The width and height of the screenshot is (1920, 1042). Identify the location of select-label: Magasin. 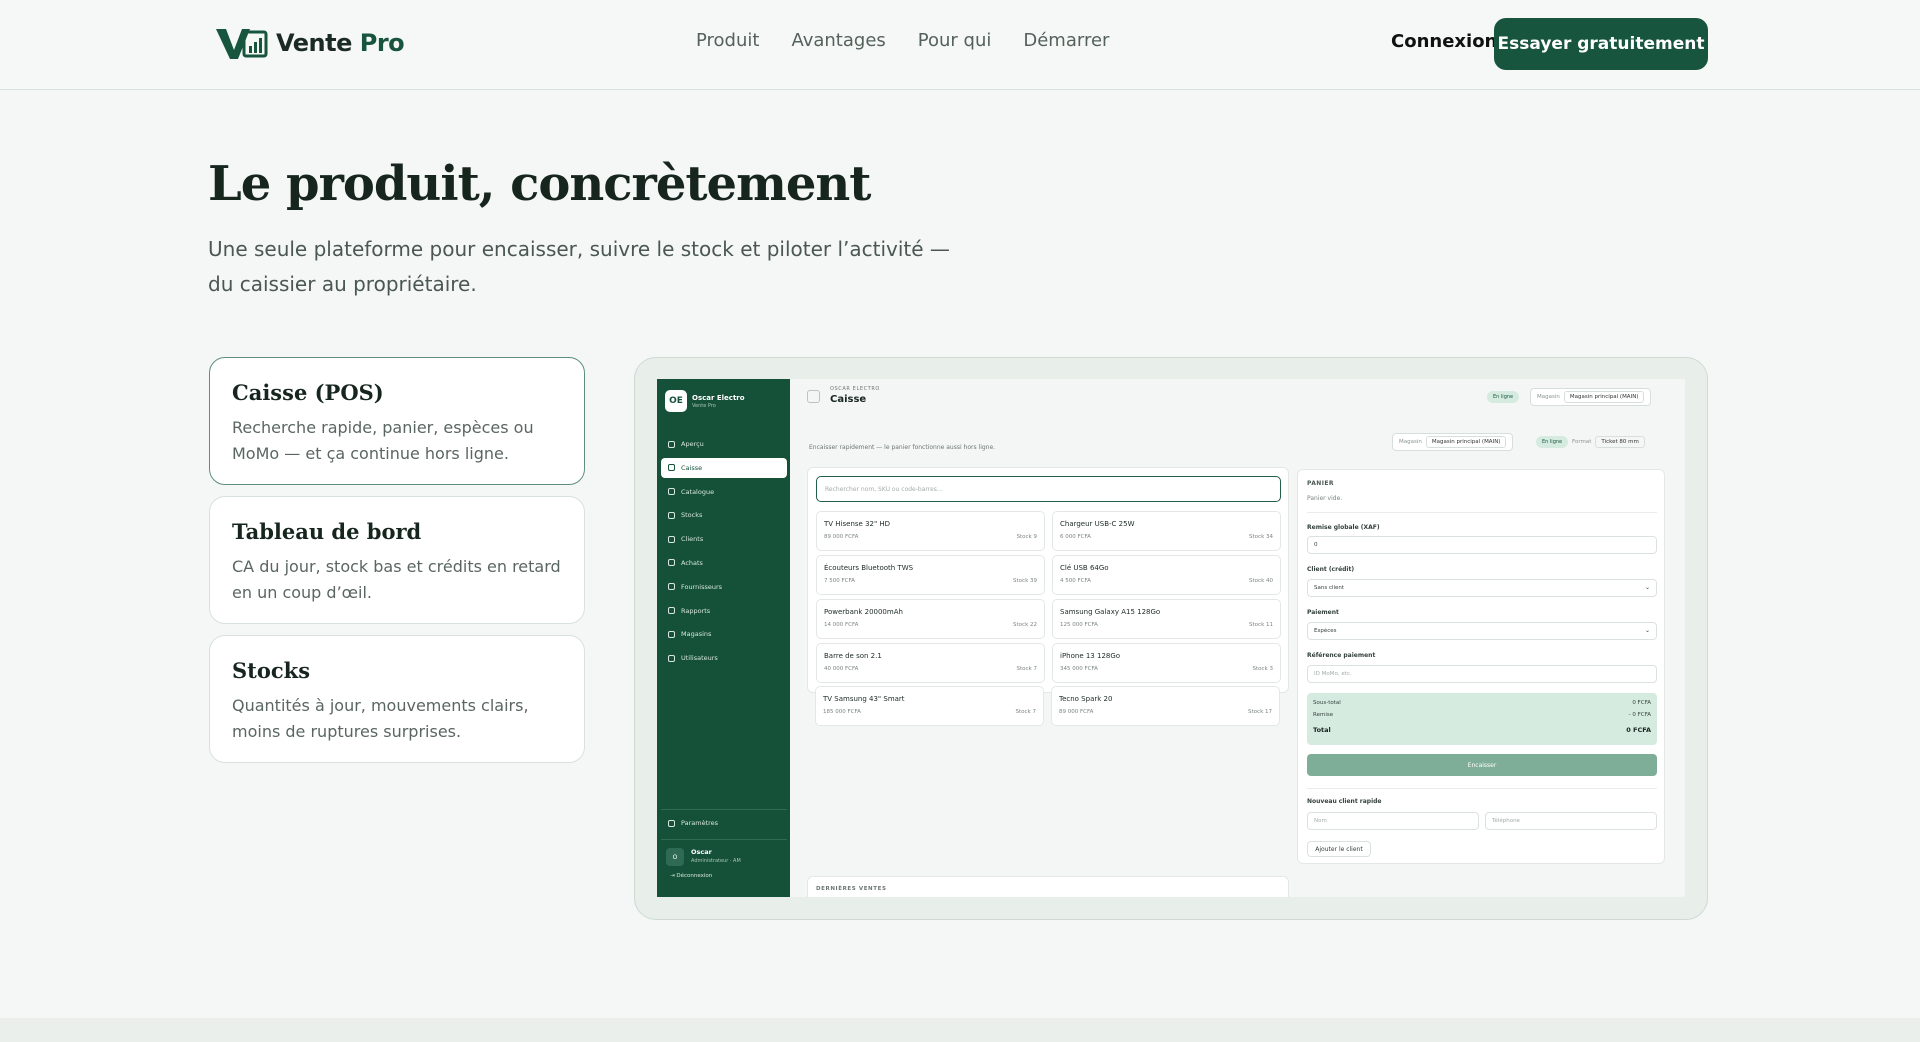
(1548, 397).